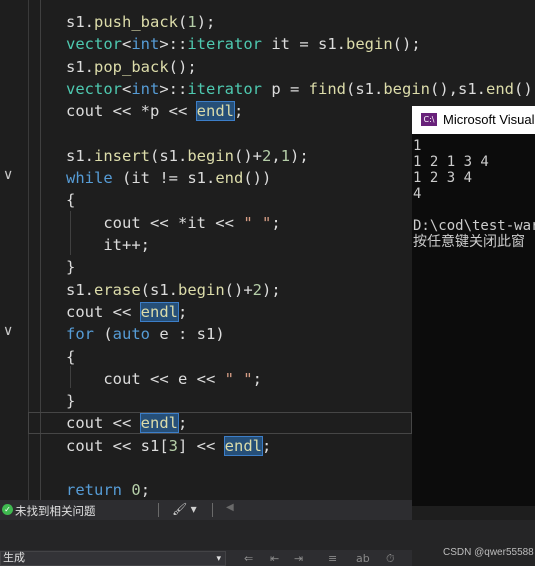  What do you see at coordinates (14, 558) in the screenshot?
I see `output-source-label: 生成` at bounding box center [14, 558].